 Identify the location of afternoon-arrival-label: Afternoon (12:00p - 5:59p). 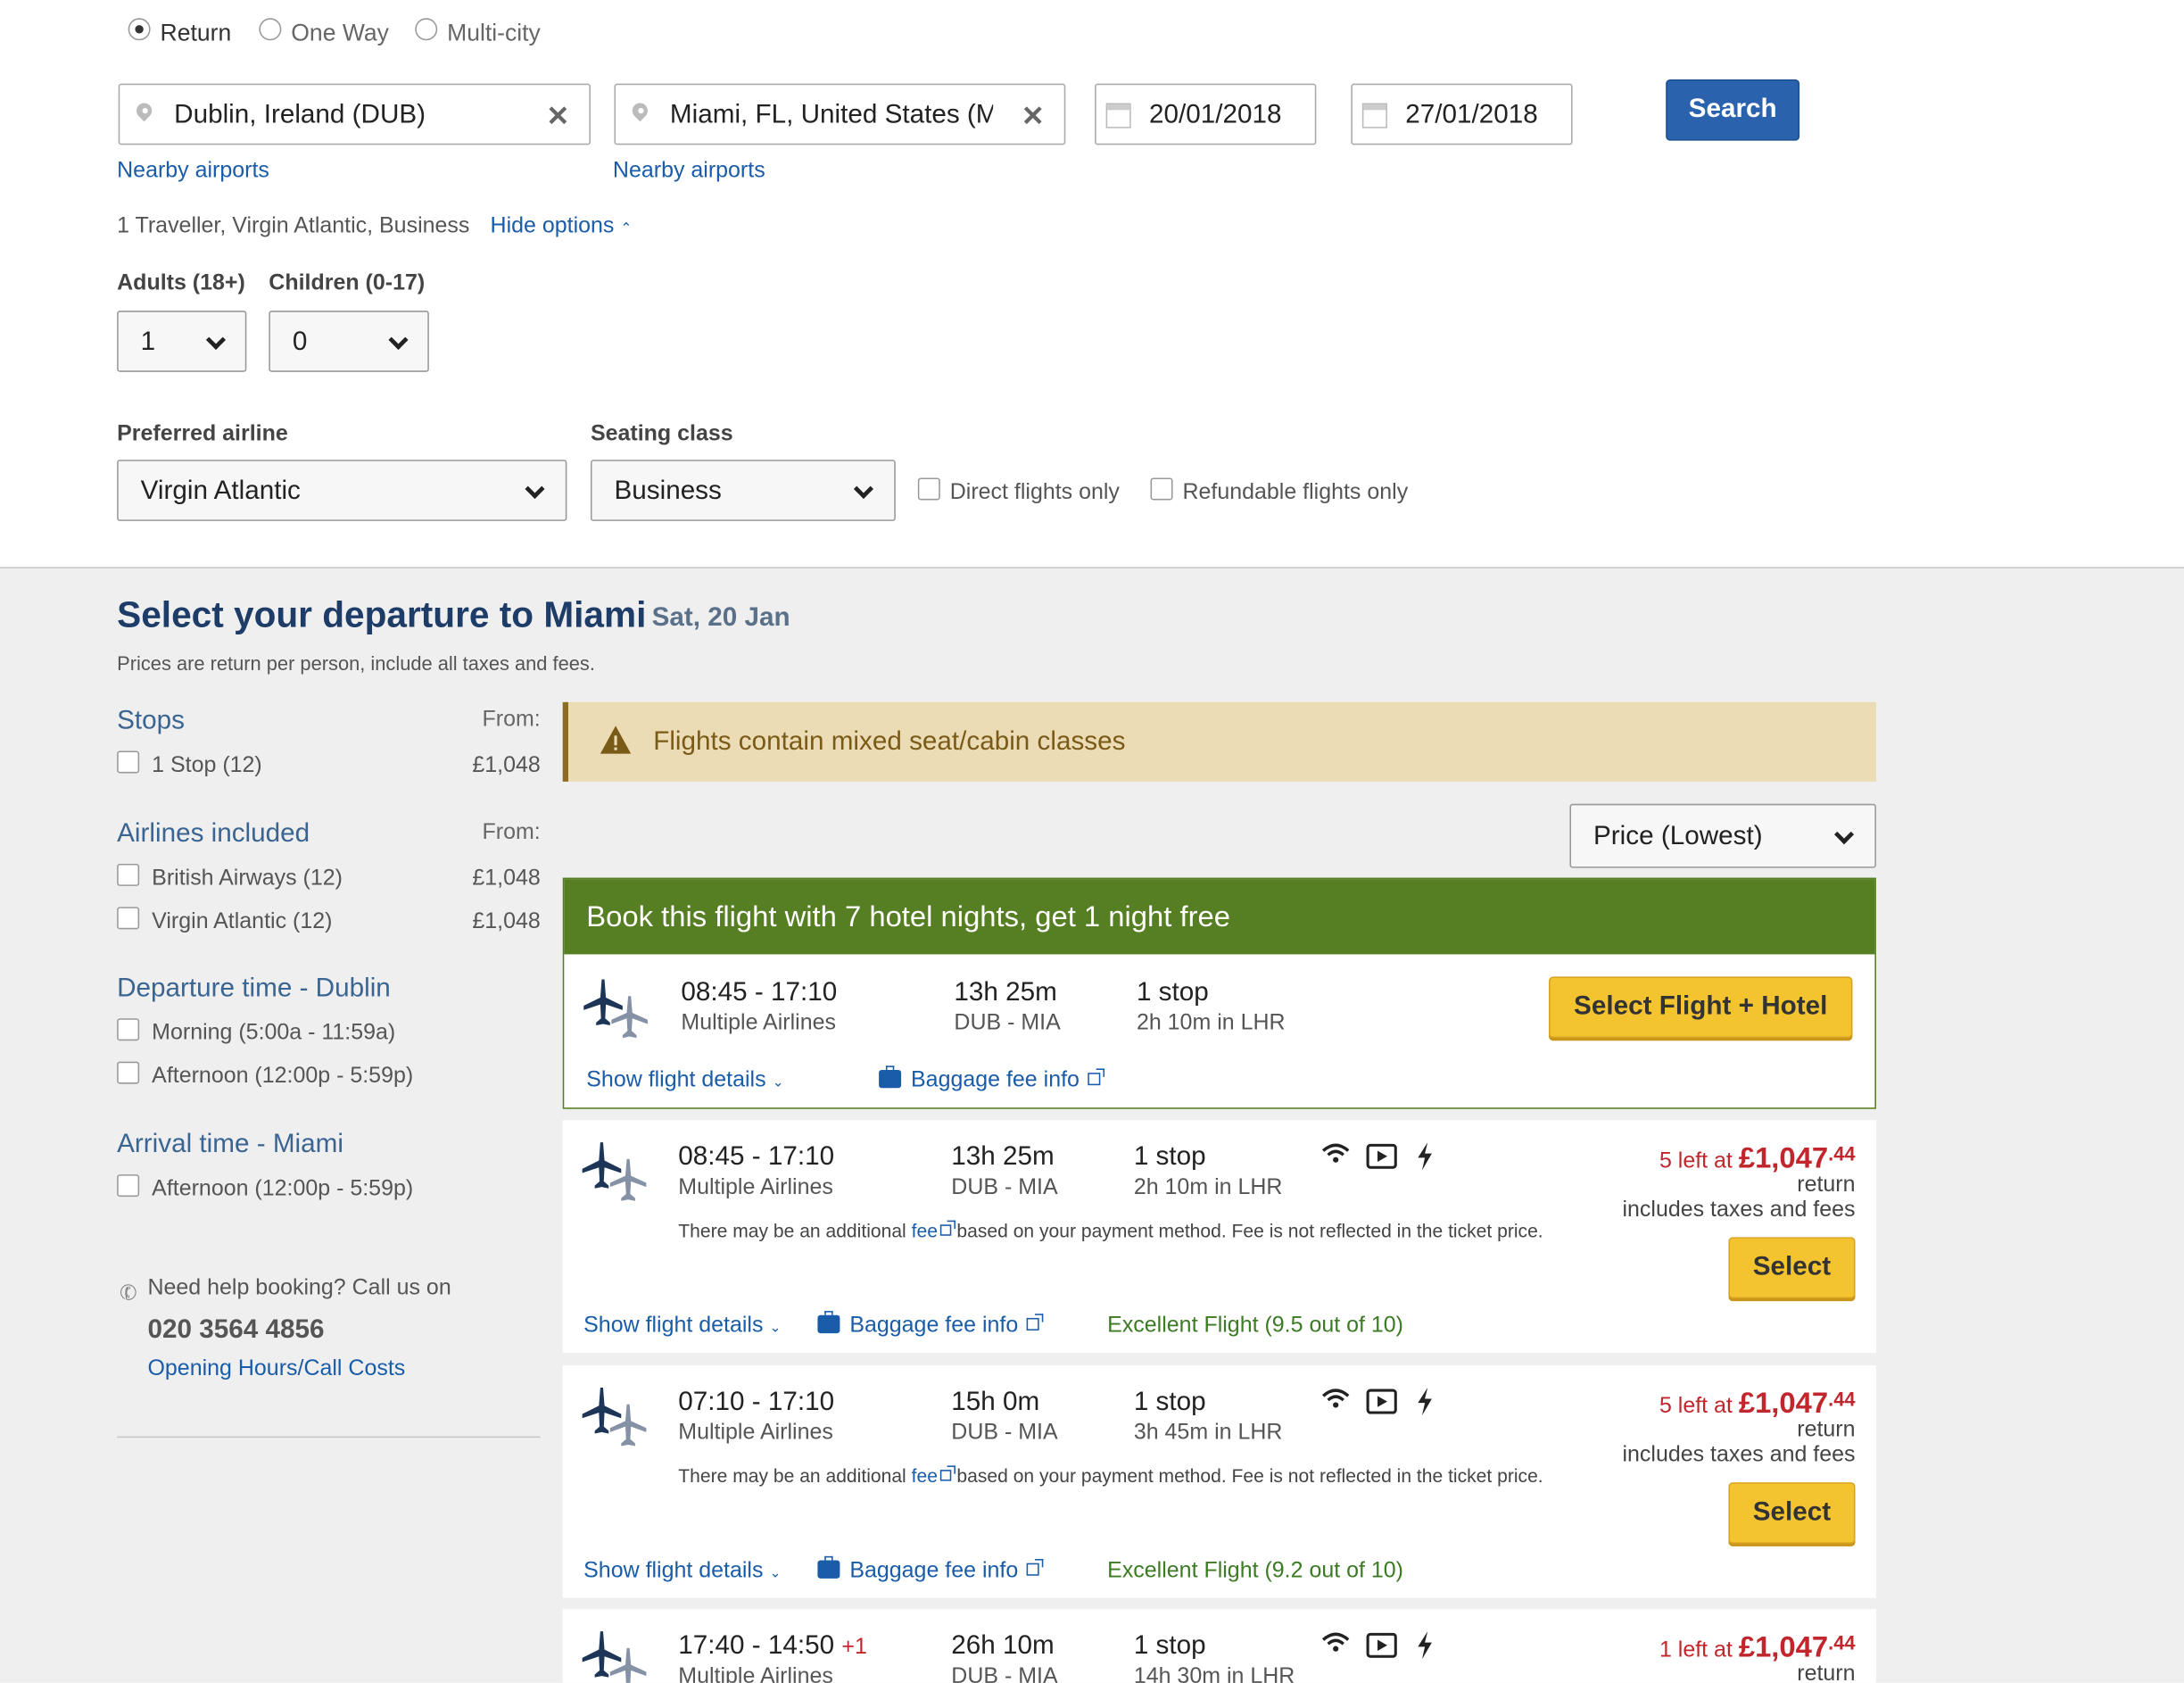
(282, 1189).